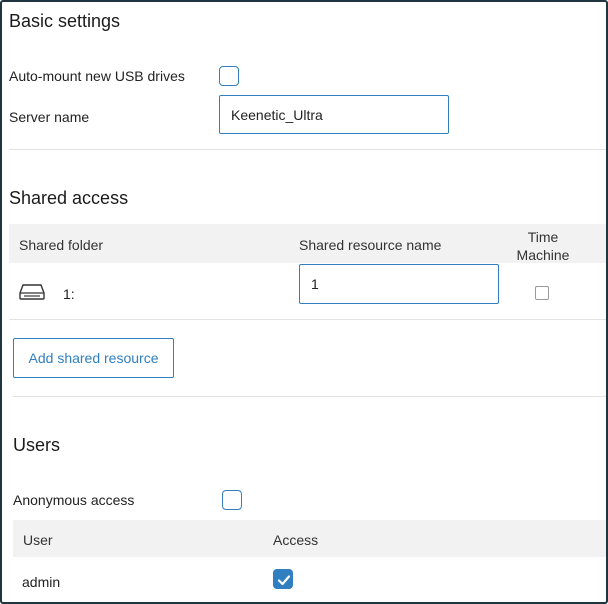  I want to click on col-user: User, so click(38, 540).